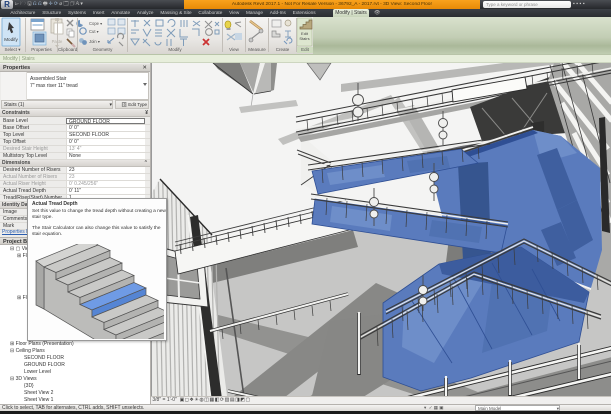 The height and width of the screenshot is (414, 611). What do you see at coordinates (94, 31) in the screenshot?
I see `svg-text: Cut ▾` at bounding box center [94, 31].